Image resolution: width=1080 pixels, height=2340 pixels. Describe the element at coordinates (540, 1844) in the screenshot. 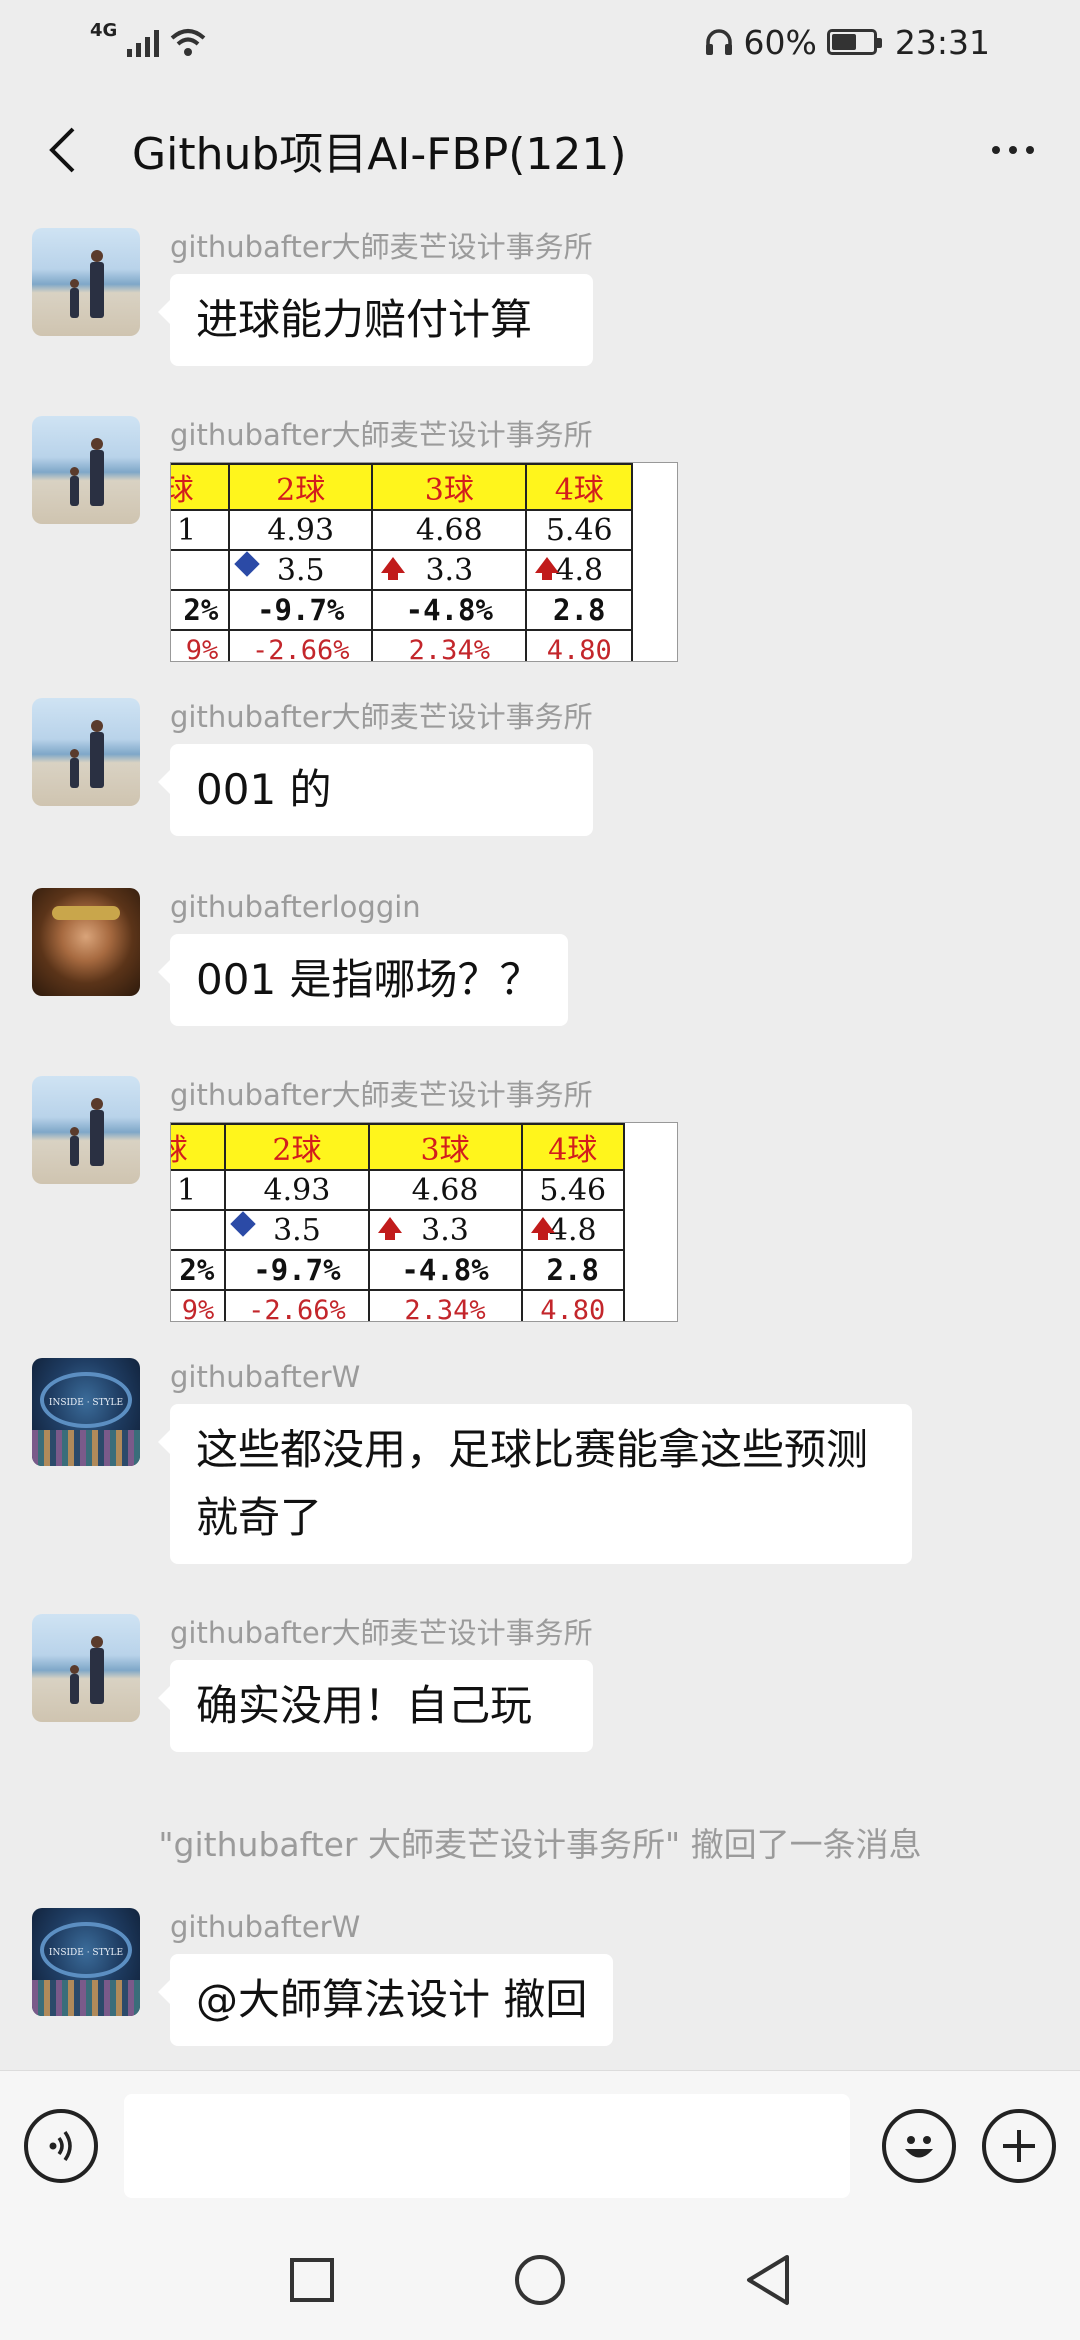

I see `recall-notice: "githubafter 大師麦芒设计事务所" 撤回了一条消息` at that location.